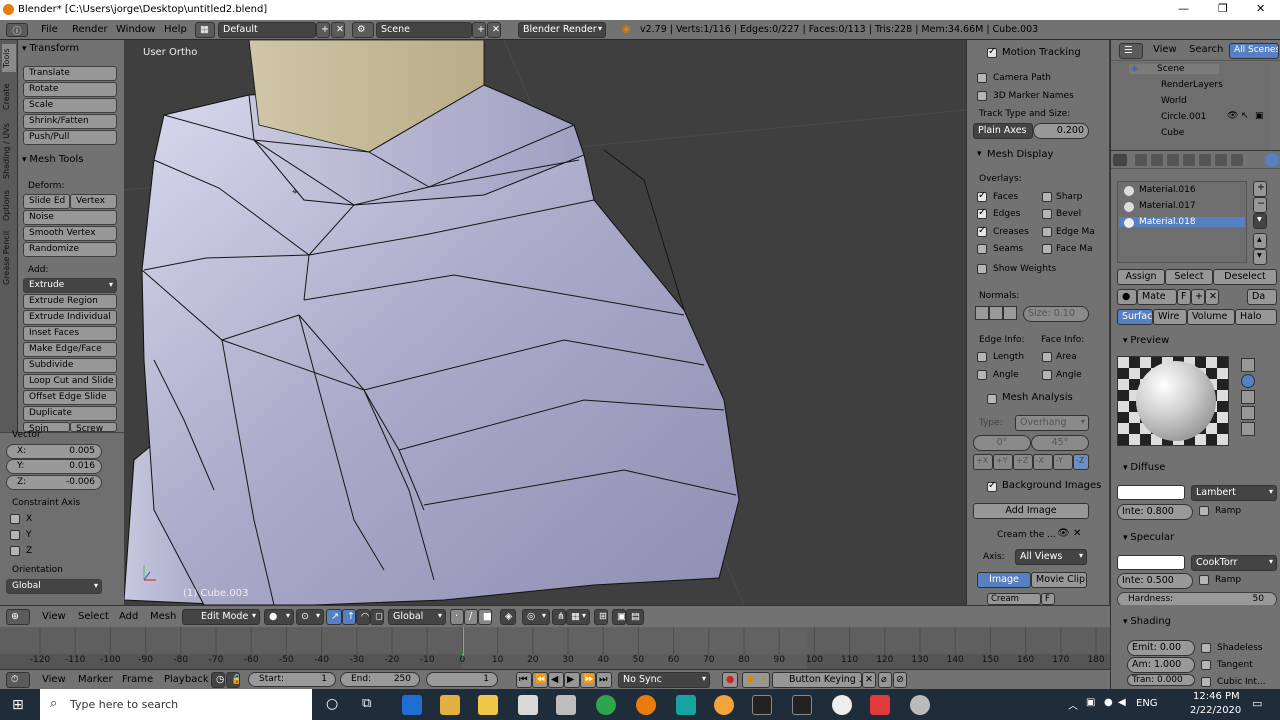  Describe the element at coordinates (9, 206) in the screenshot. I see `tab-options: Options` at that location.